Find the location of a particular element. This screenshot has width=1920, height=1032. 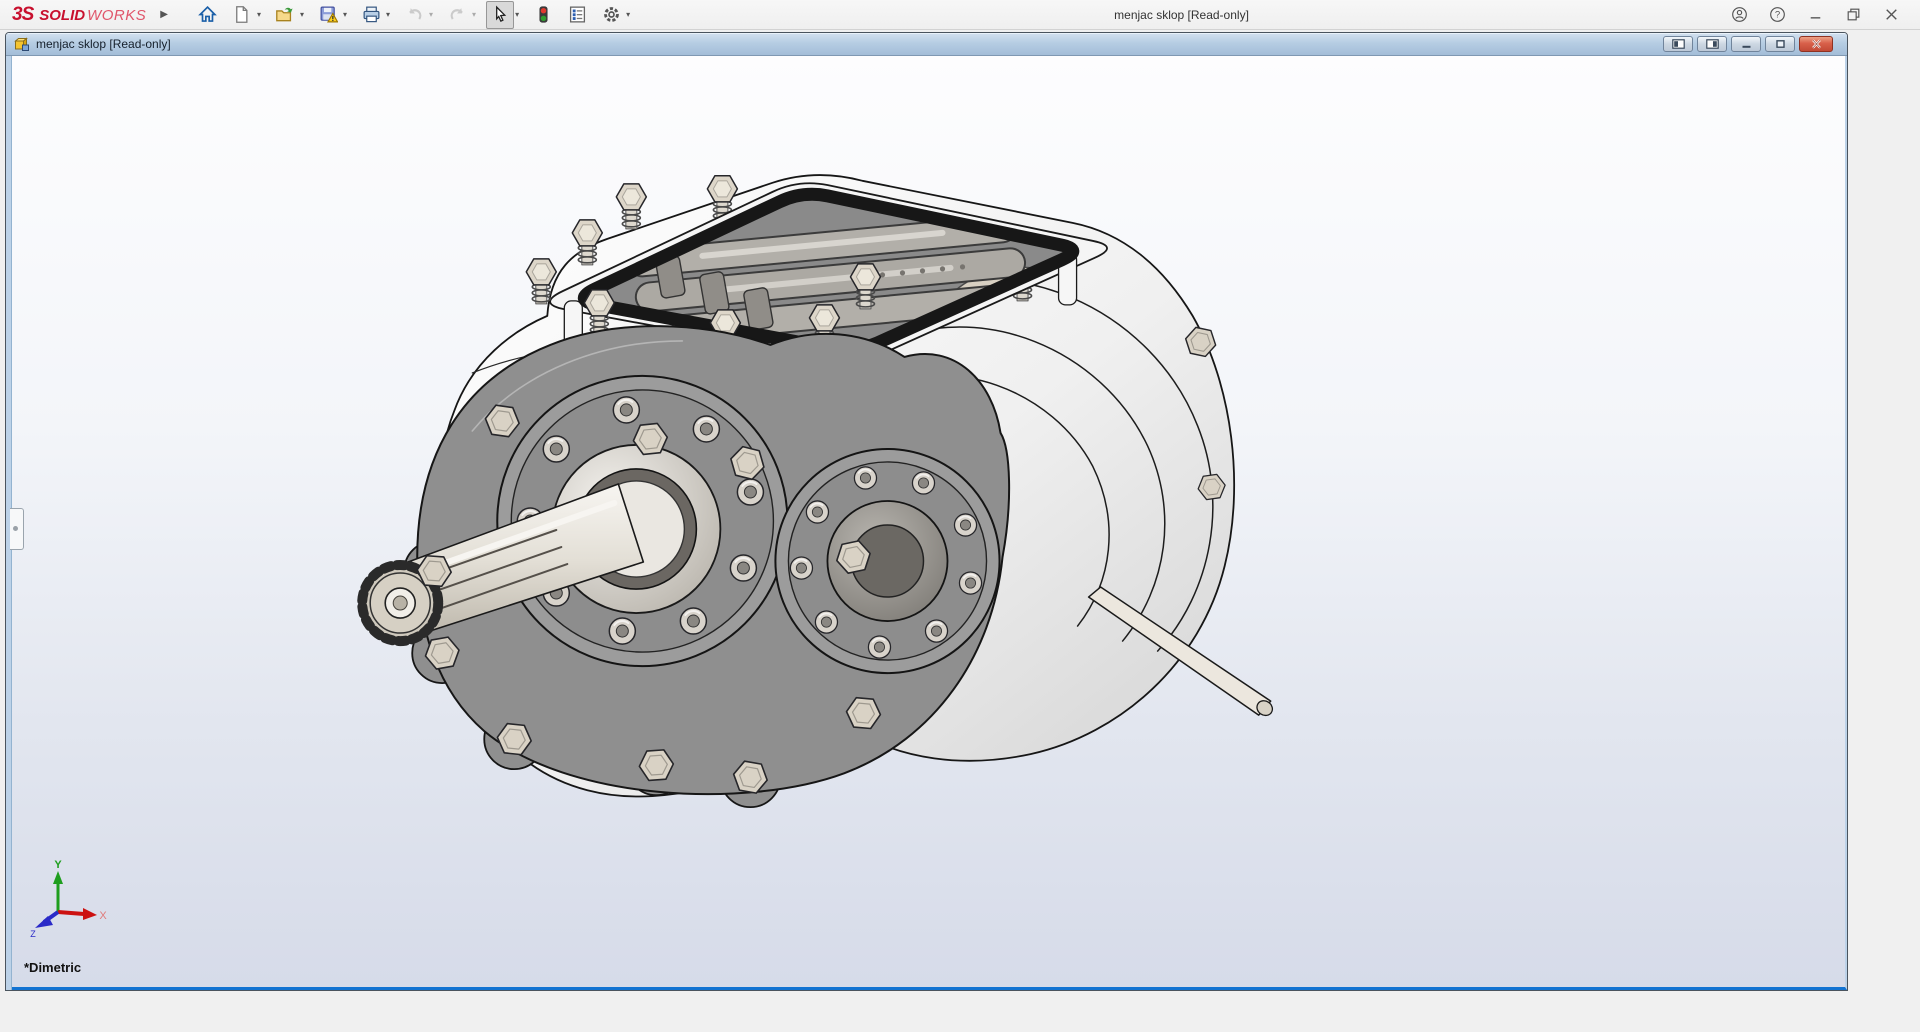

doc-close-button is located at coordinates (1816, 44).